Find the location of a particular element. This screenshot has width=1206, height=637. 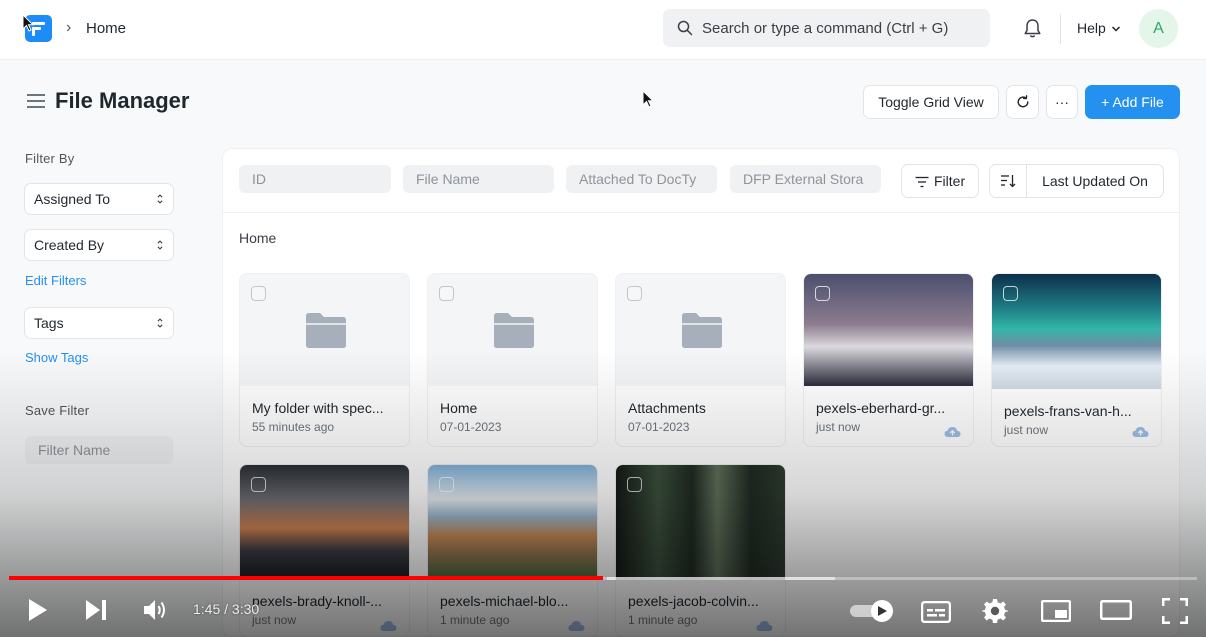

subtitles-icon is located at coordinates (936, 612).